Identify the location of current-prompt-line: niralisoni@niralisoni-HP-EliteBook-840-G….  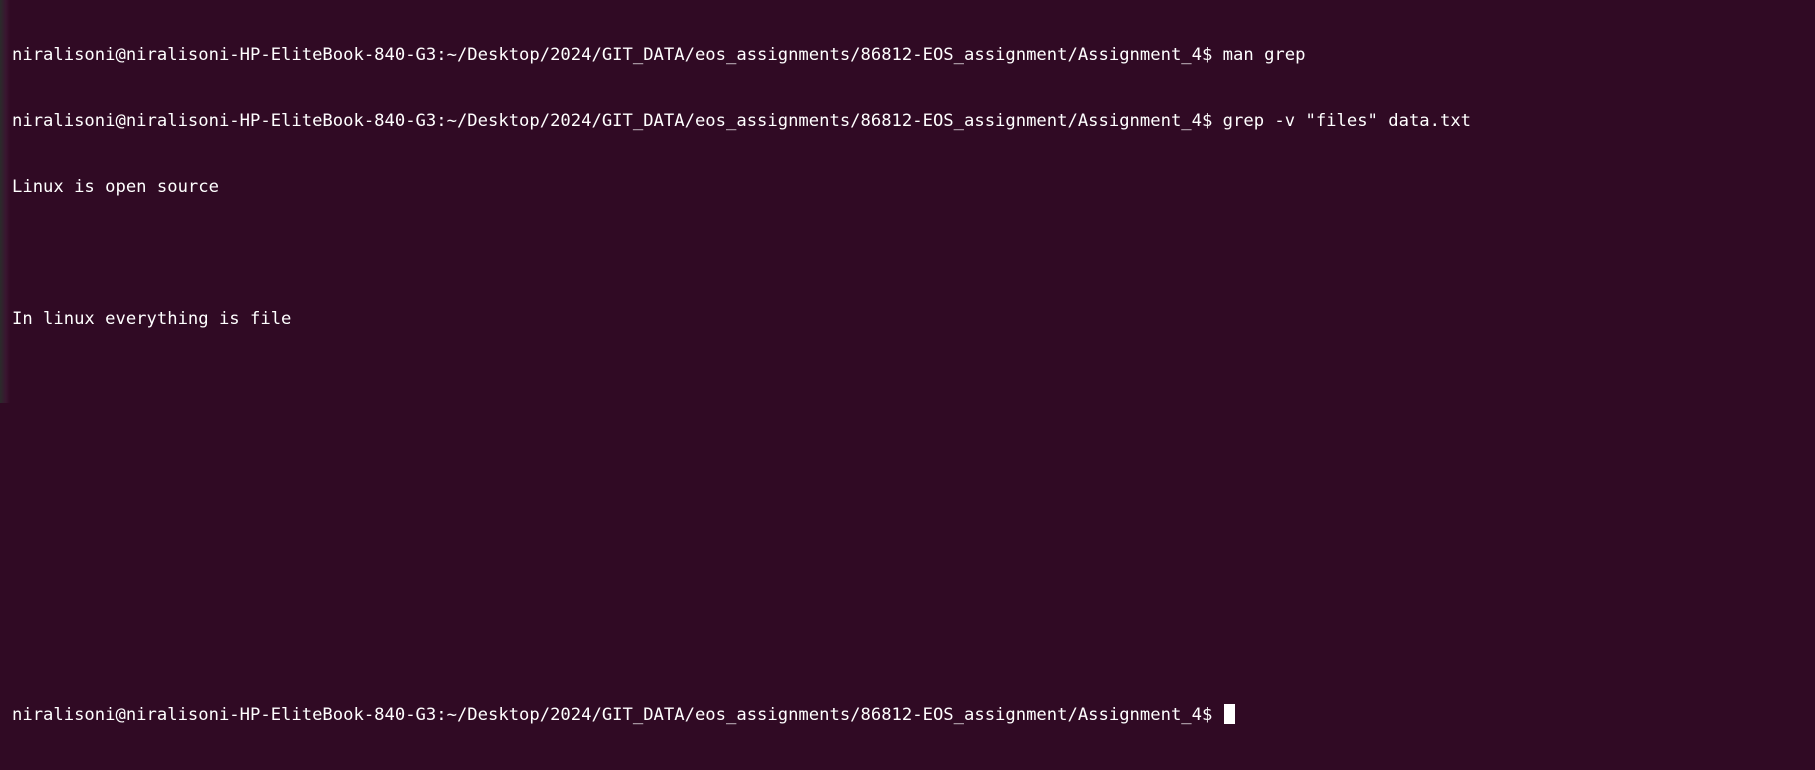
(913, 715).